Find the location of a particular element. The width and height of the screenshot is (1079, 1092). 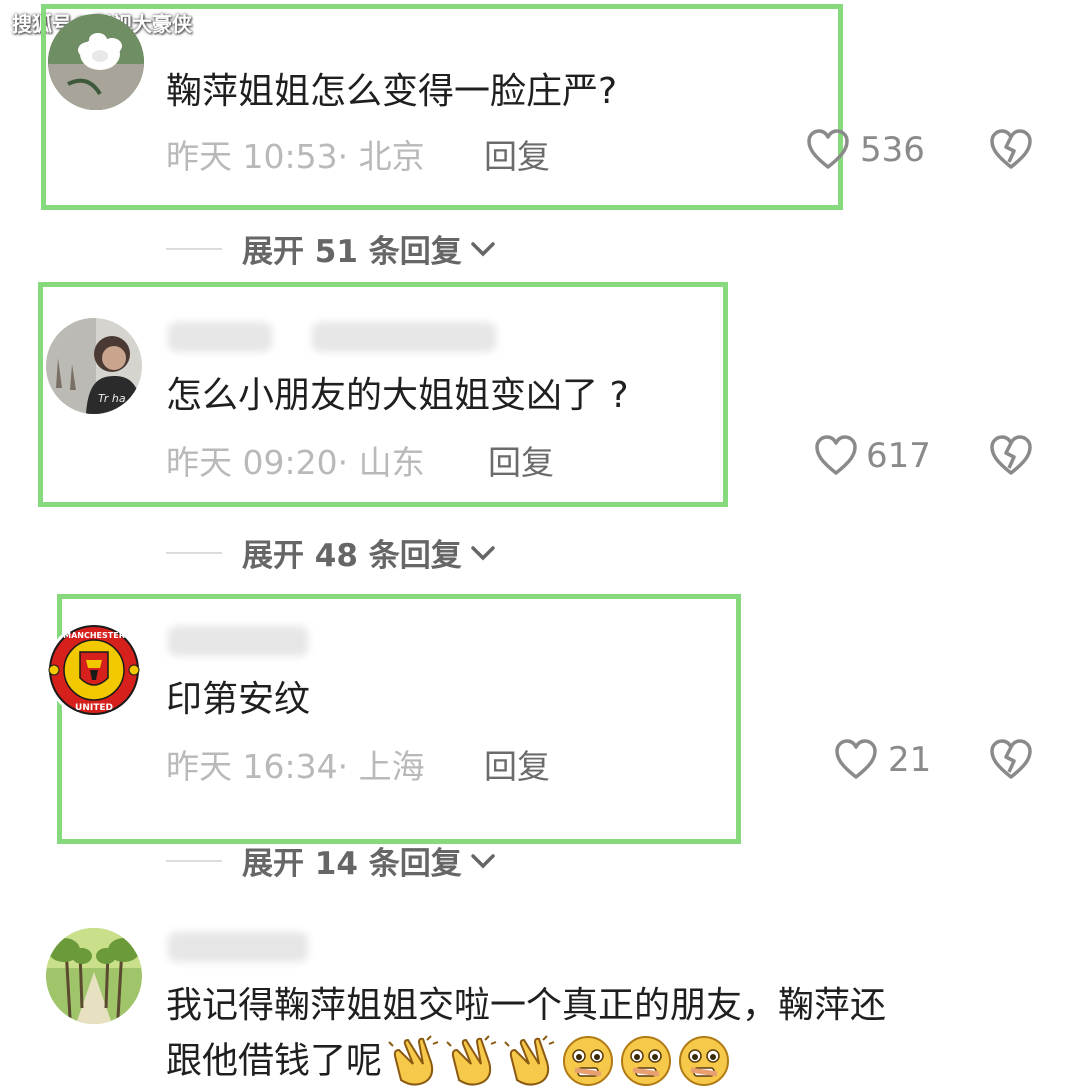

comment-time: 昨天 10:53 is located at coordinates (252, 156).